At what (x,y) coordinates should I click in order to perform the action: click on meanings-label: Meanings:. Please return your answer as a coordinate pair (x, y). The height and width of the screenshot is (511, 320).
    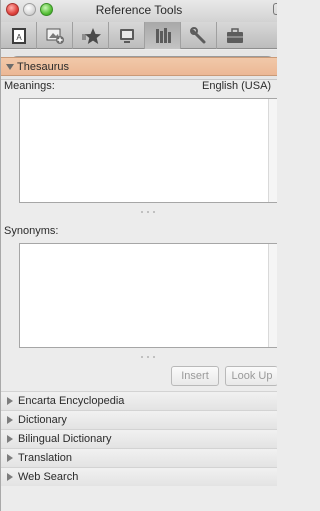
    Looking at the image, I should click on (29, 86).